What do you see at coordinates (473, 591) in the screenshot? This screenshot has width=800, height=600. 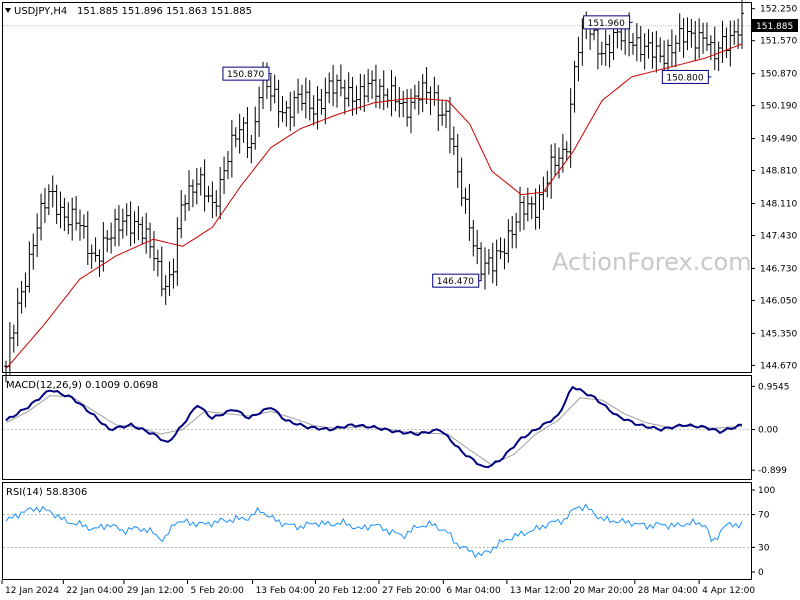 I see `x-tick-label: 6 Mar 04:00` at bounding box center [473, 591].